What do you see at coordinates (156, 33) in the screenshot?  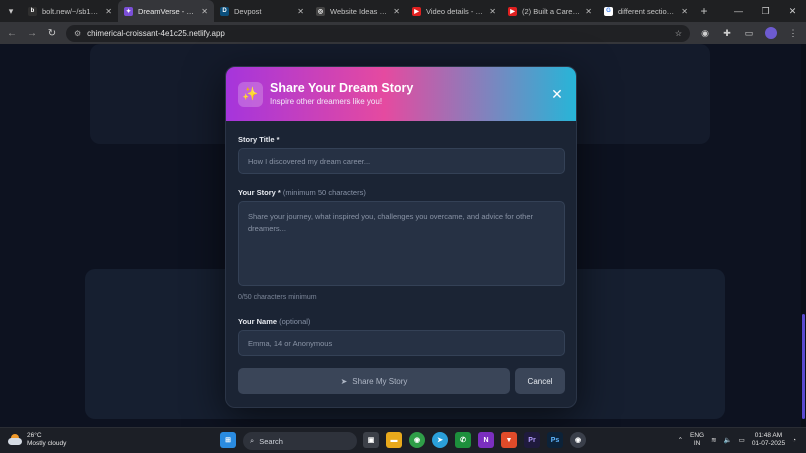 I see `url-text: chimerical-croissant-4e1c25.netlify.app` at bounding box center [156, 33].